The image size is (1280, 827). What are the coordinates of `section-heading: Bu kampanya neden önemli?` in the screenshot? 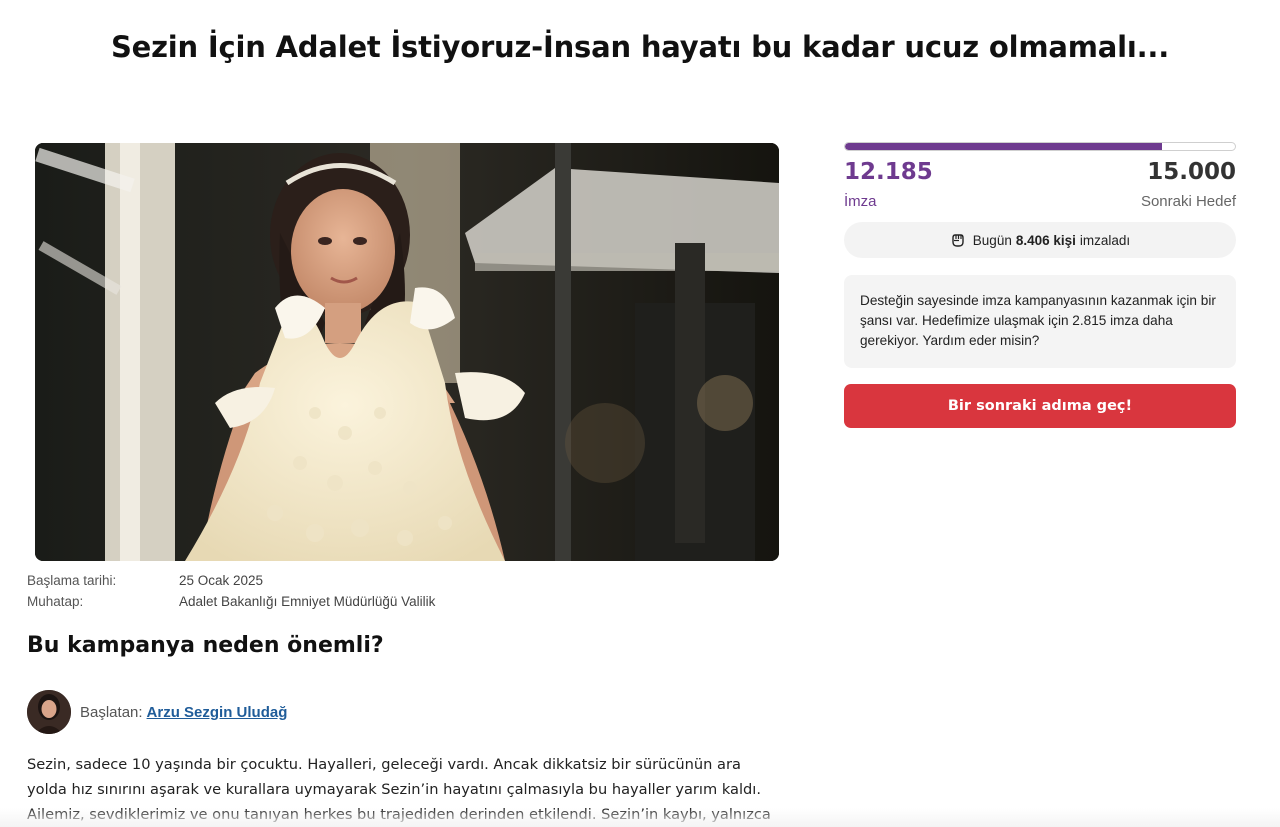 It's located at (205, 645).